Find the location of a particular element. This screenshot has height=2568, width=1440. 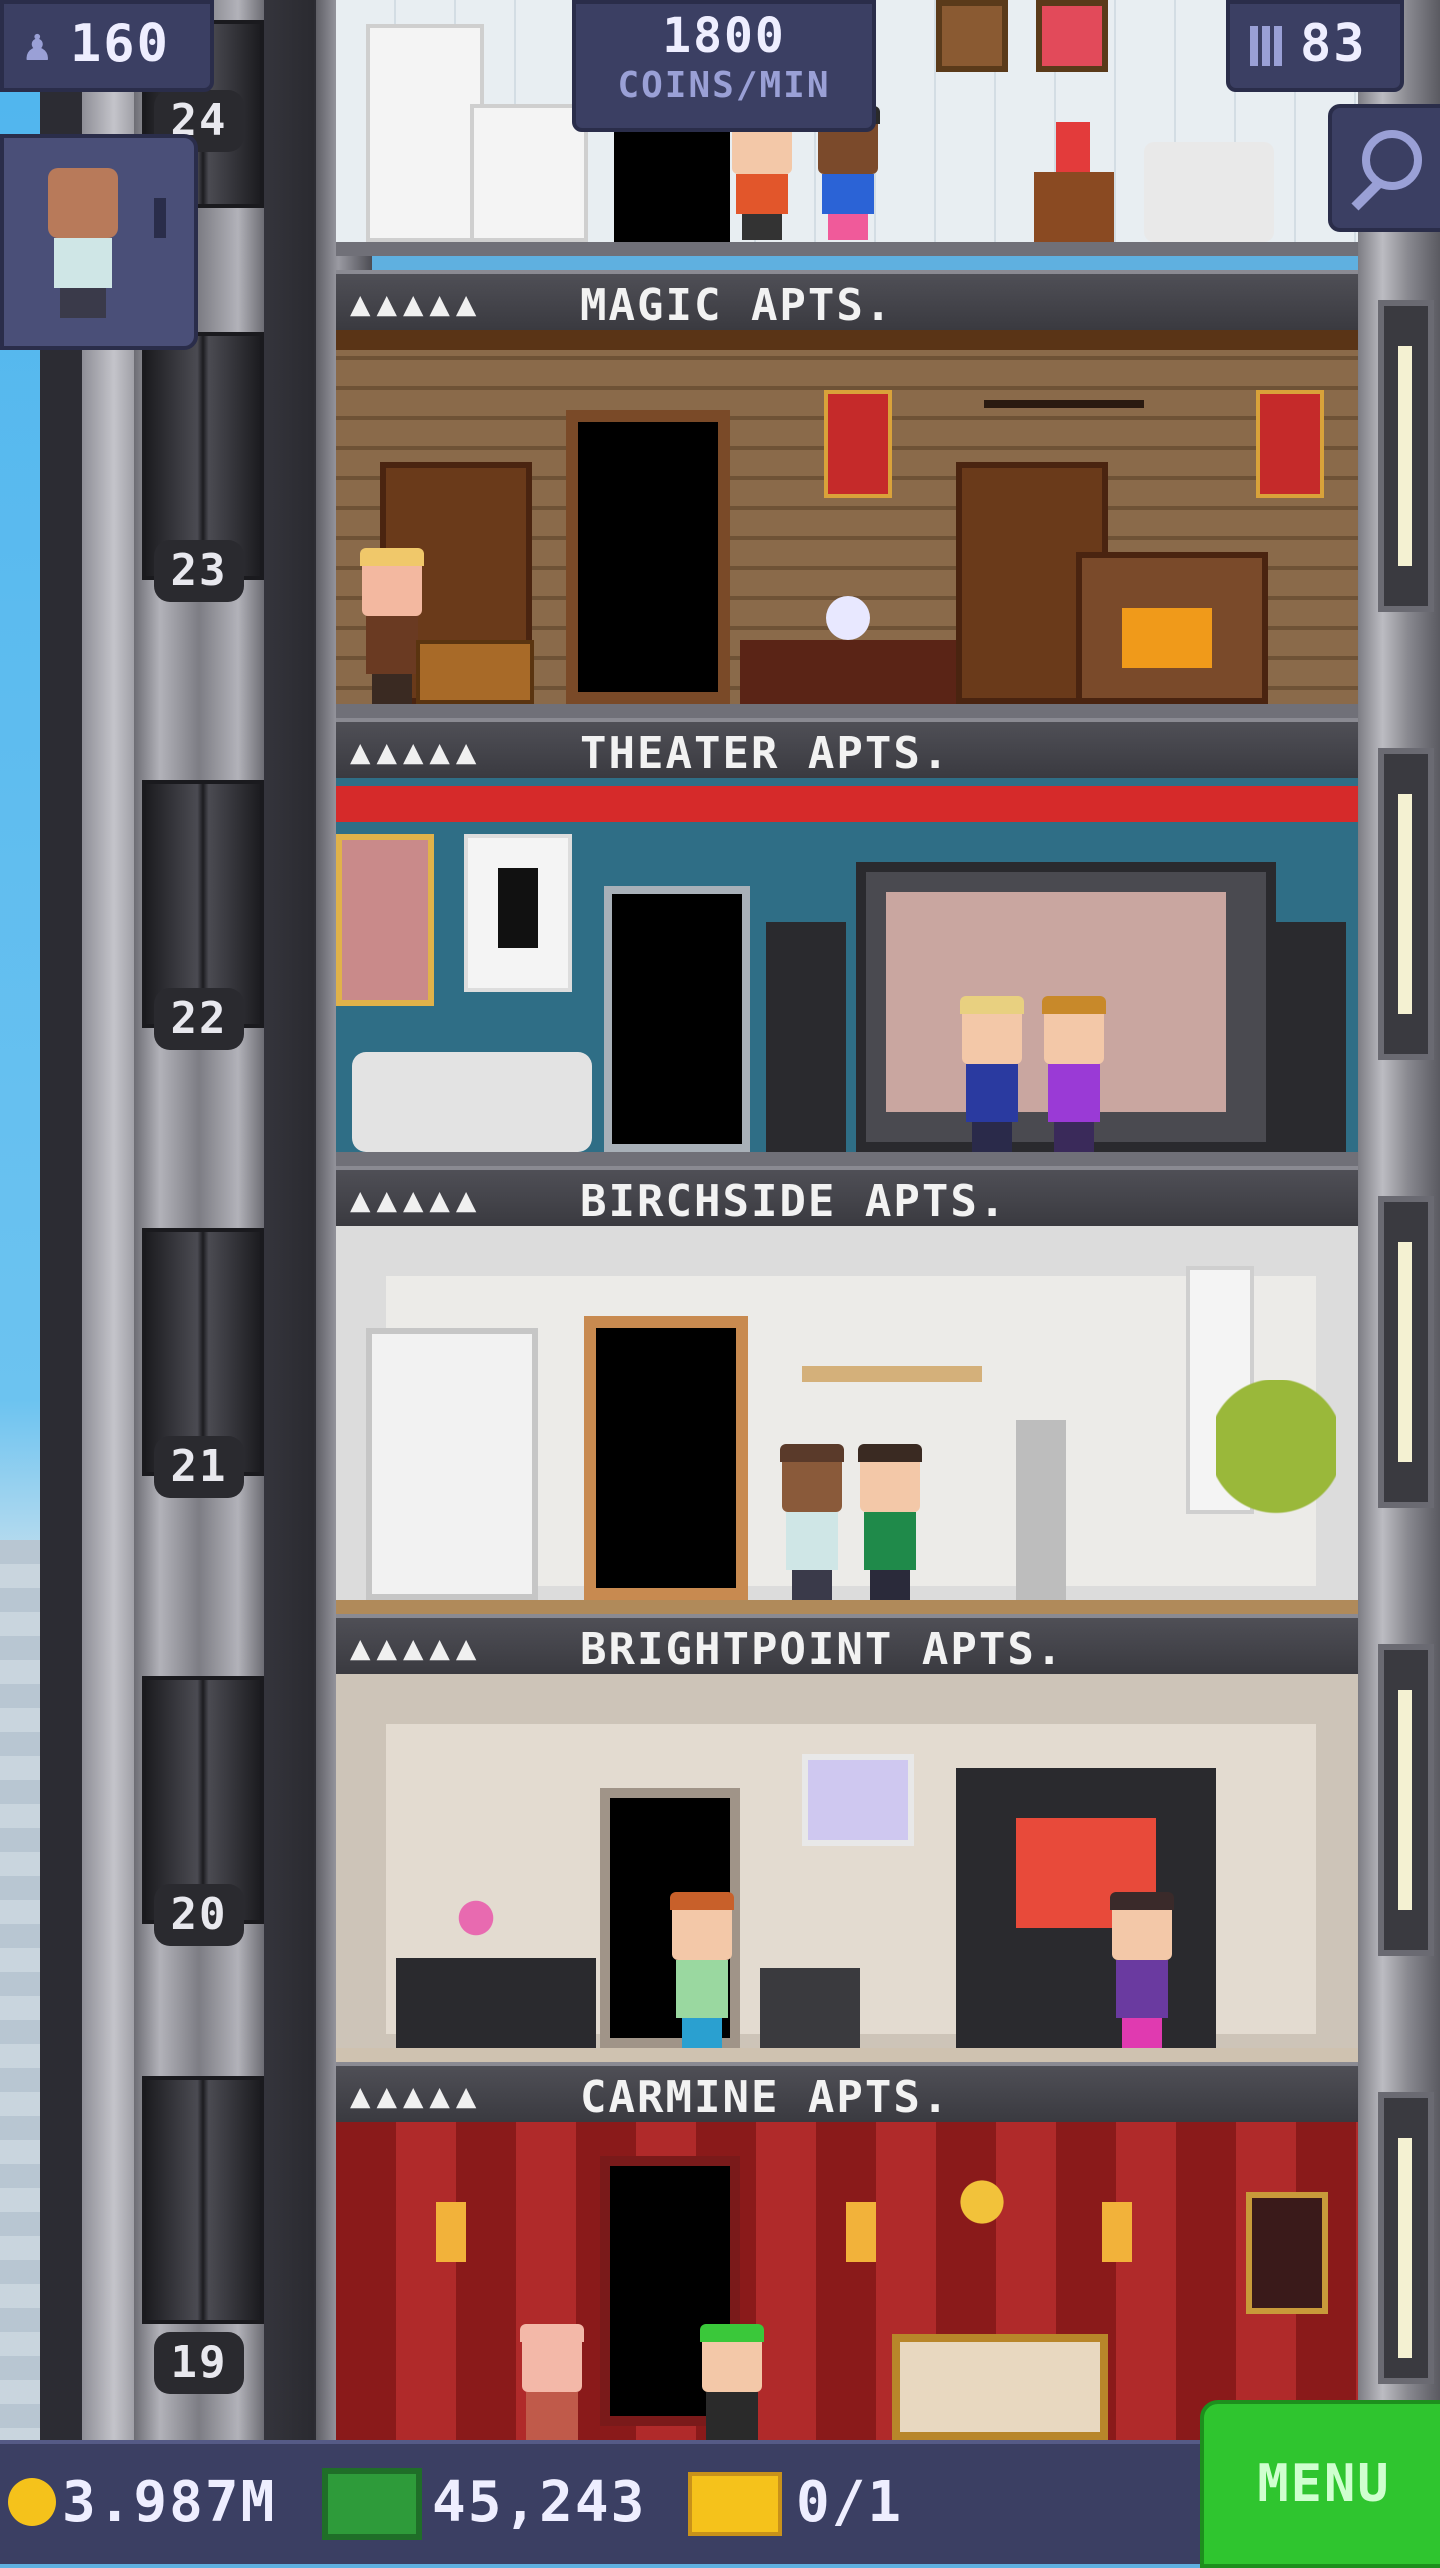

treasure-chest is located at coordinates (475, 672).